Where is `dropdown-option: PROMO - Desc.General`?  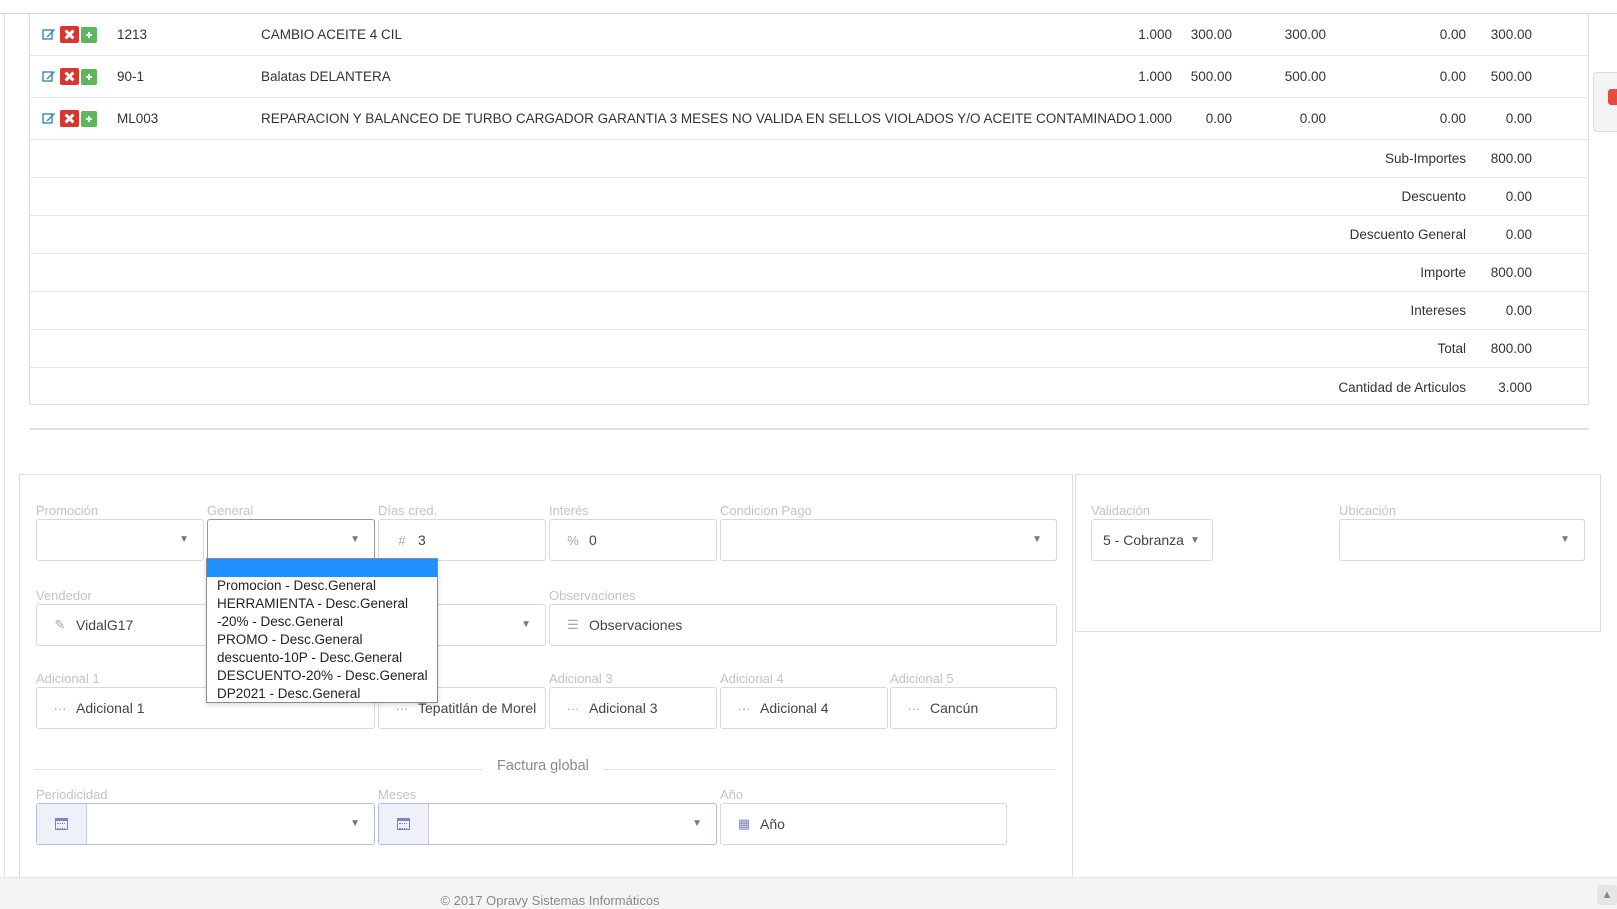 dropdown-option: PROMO - Desc.General is located at coordinates (322, 640).